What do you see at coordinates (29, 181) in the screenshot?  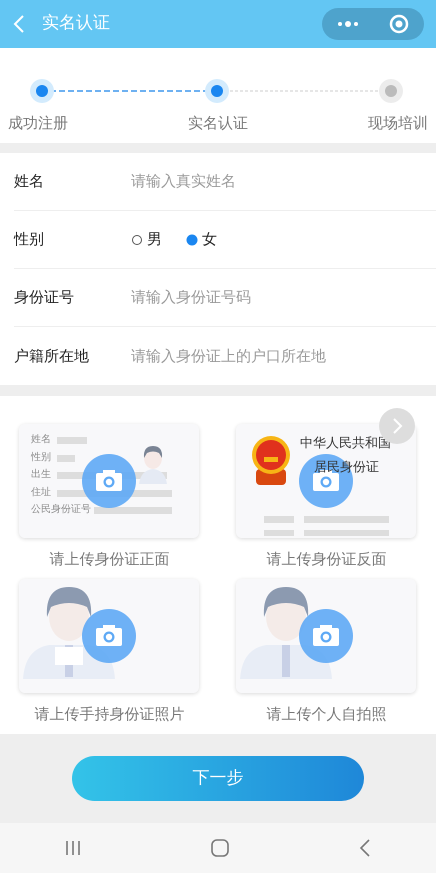 I see `field-label: 姓名` at bounding box center [29, 181].